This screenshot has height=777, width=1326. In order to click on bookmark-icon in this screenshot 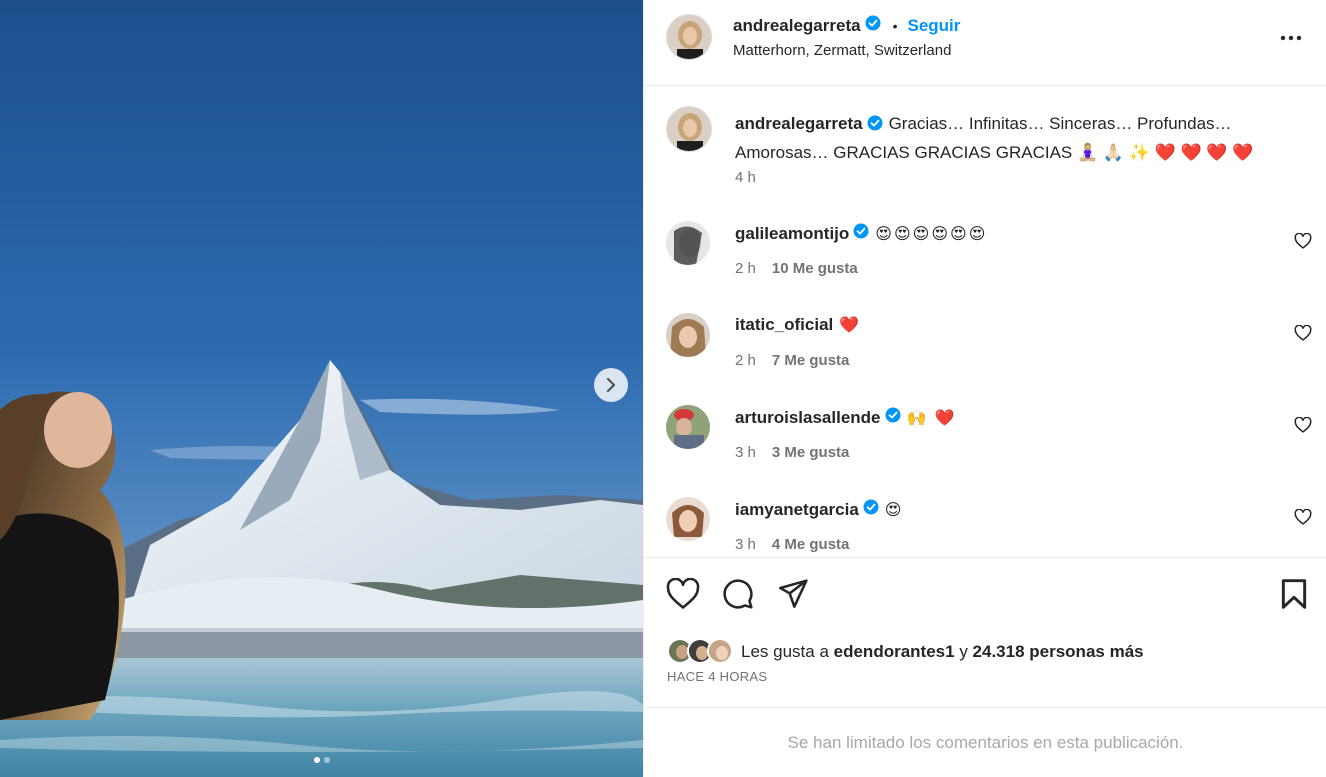, I will do `click(1294, 594)`.